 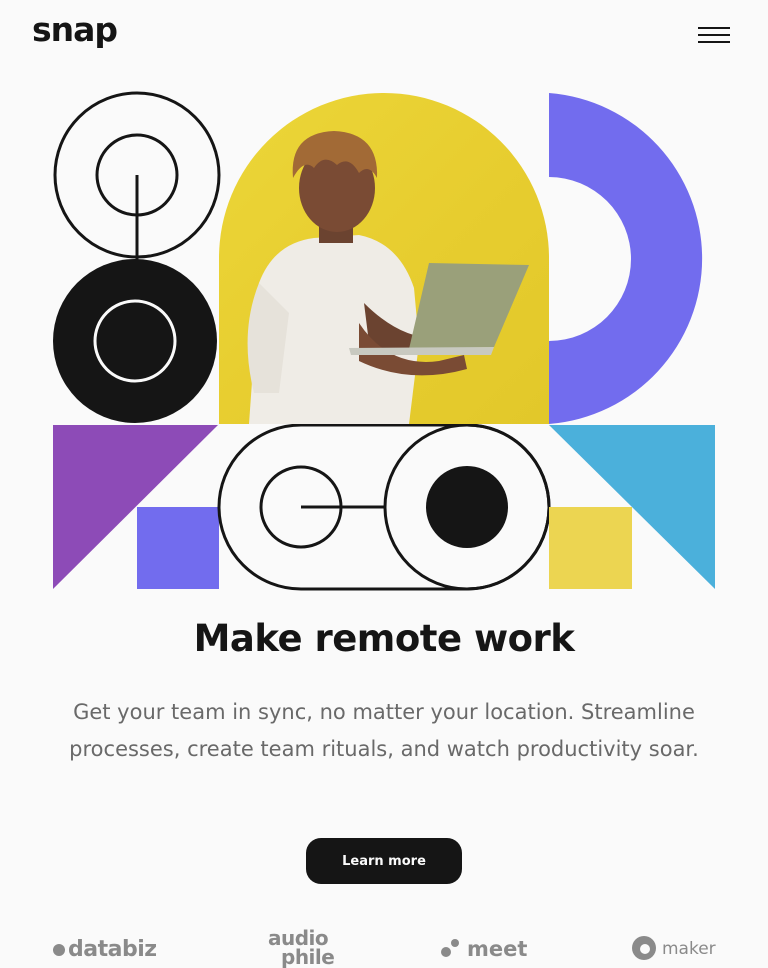 I want to click on hero-photo, so click(x=384, y=258).